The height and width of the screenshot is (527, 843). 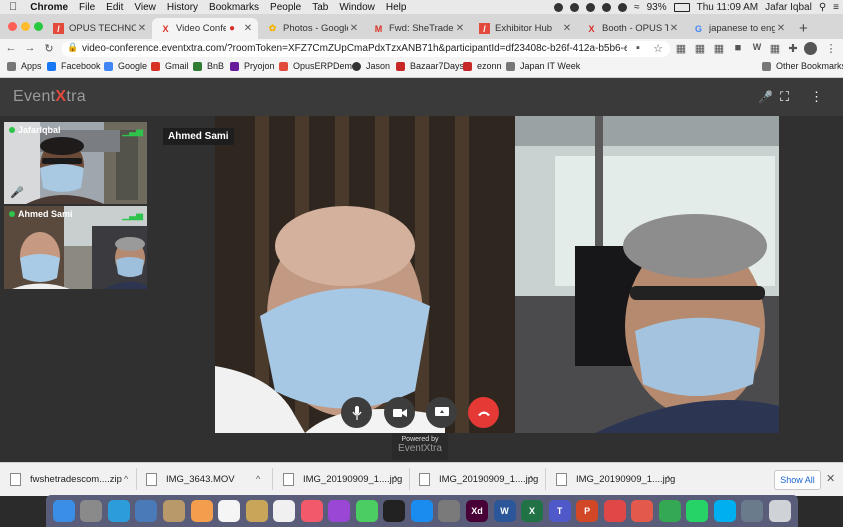 What do you see at coordinates (483, 412) in the screenshot?
I see `end-call-button` at bounding box center [483, 412].